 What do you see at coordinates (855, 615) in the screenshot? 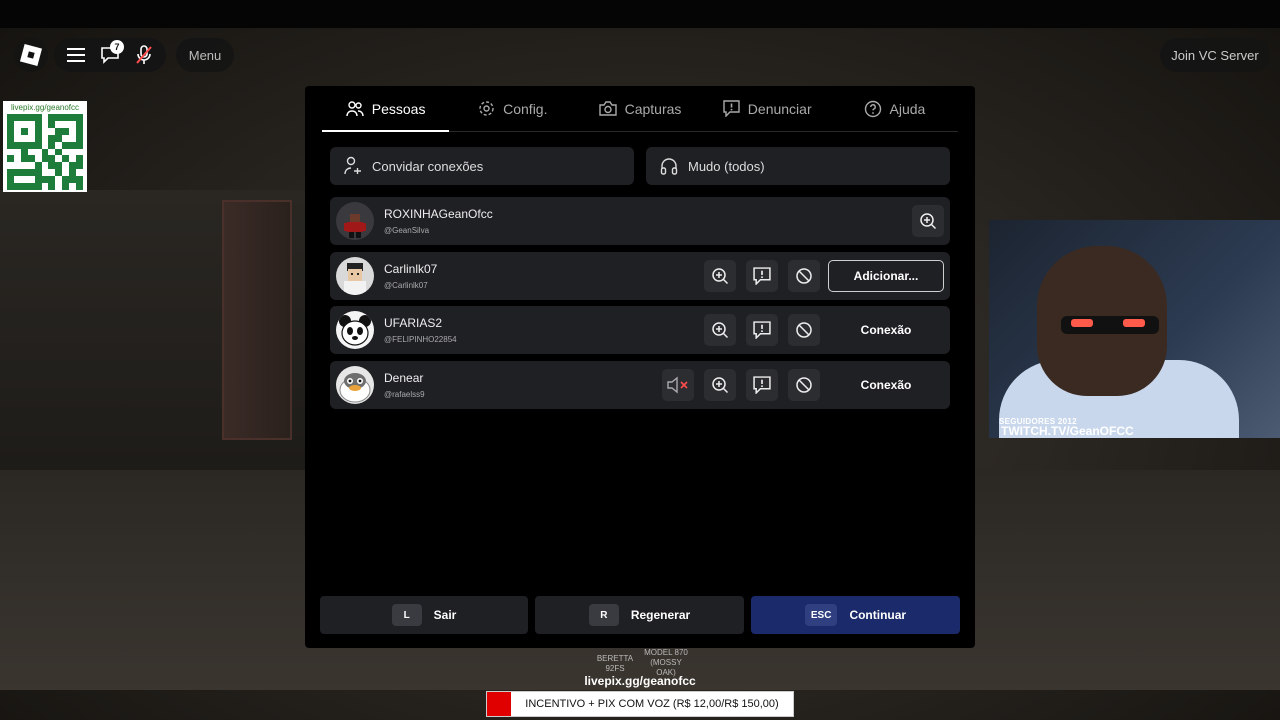
I see `resume-game-button: ESC Continuar` at bounding box center [855, 615].